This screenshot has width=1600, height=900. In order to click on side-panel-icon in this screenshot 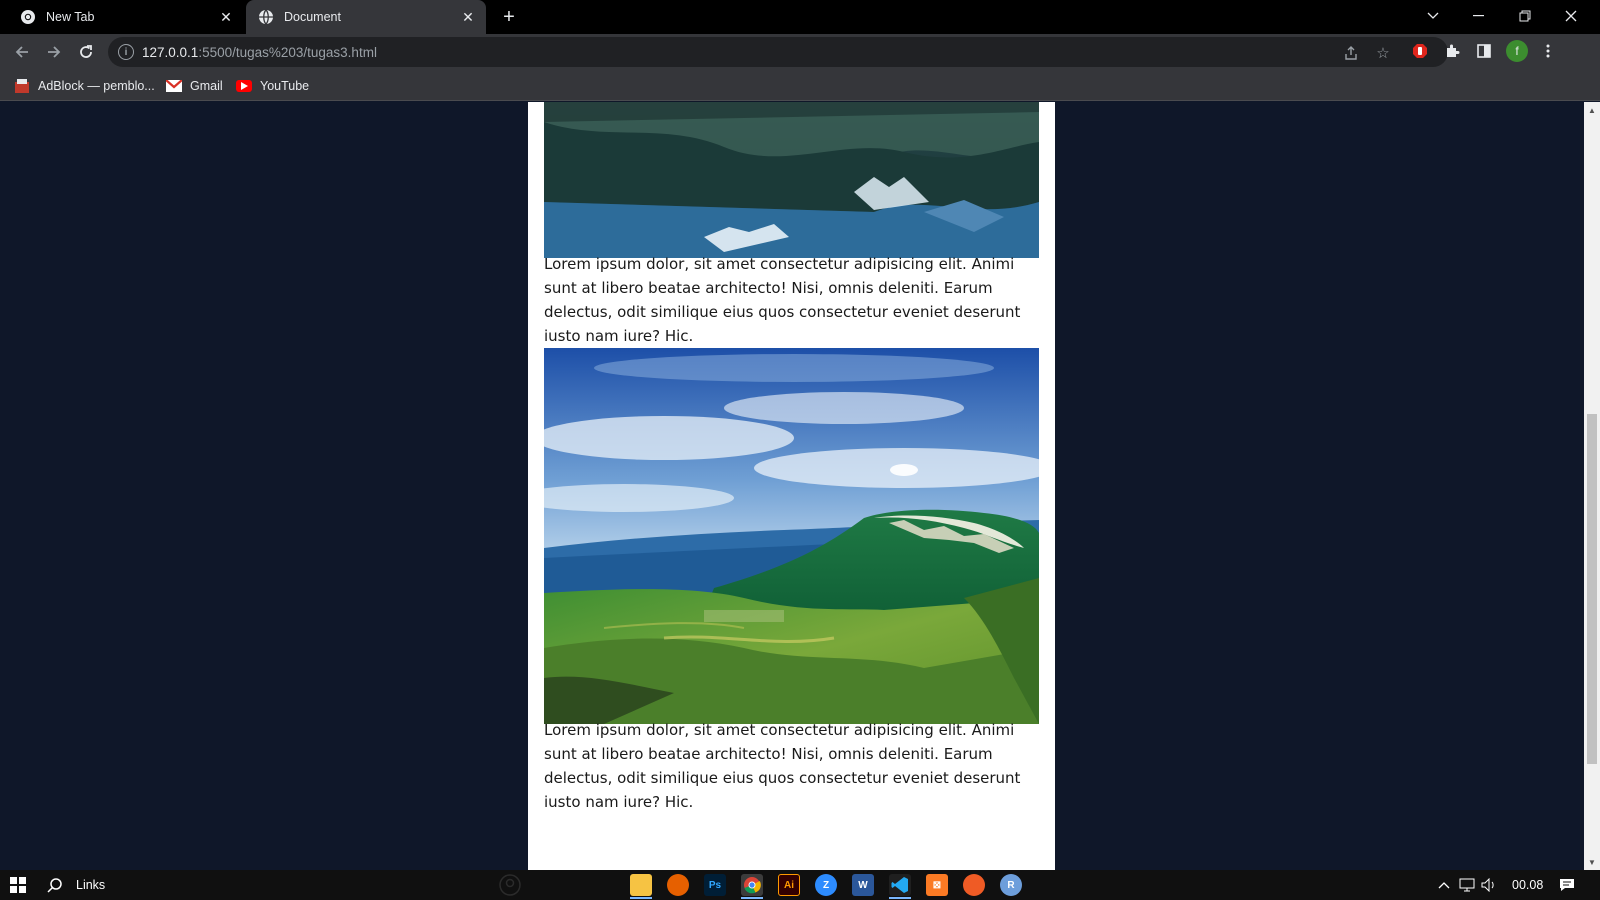, I will do `click(1484, 51)`.